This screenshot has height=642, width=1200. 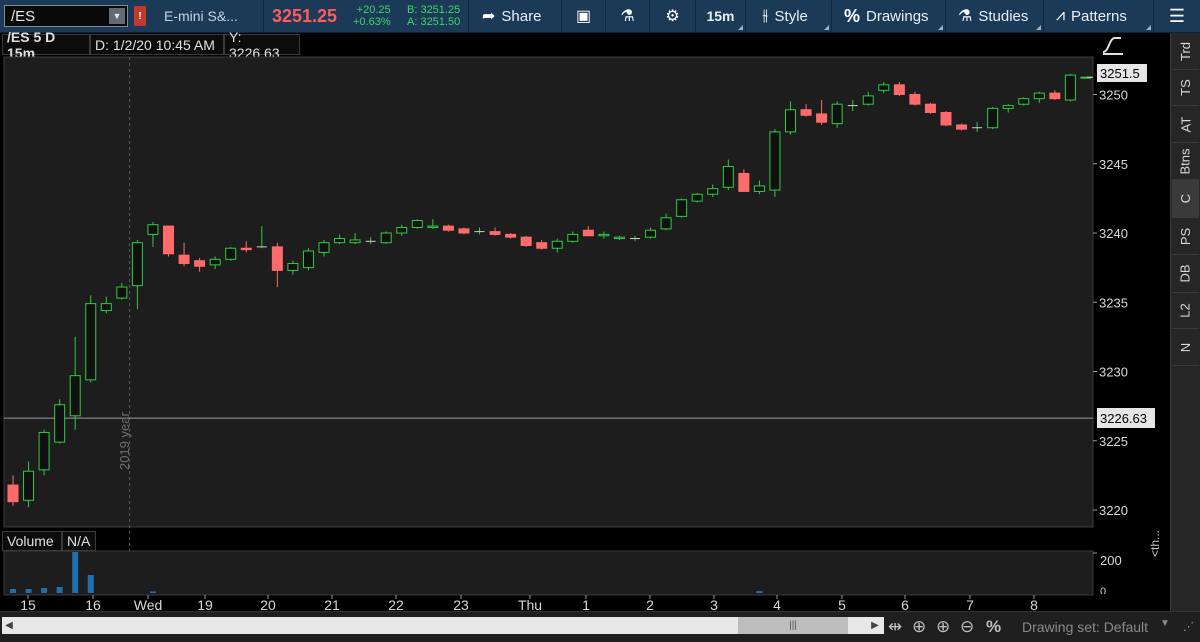 What do you see at coordinates (117, 16) in the screenshot?
I see `symbol-dropdown-icon: ▼` at bounding box center [117, 16].